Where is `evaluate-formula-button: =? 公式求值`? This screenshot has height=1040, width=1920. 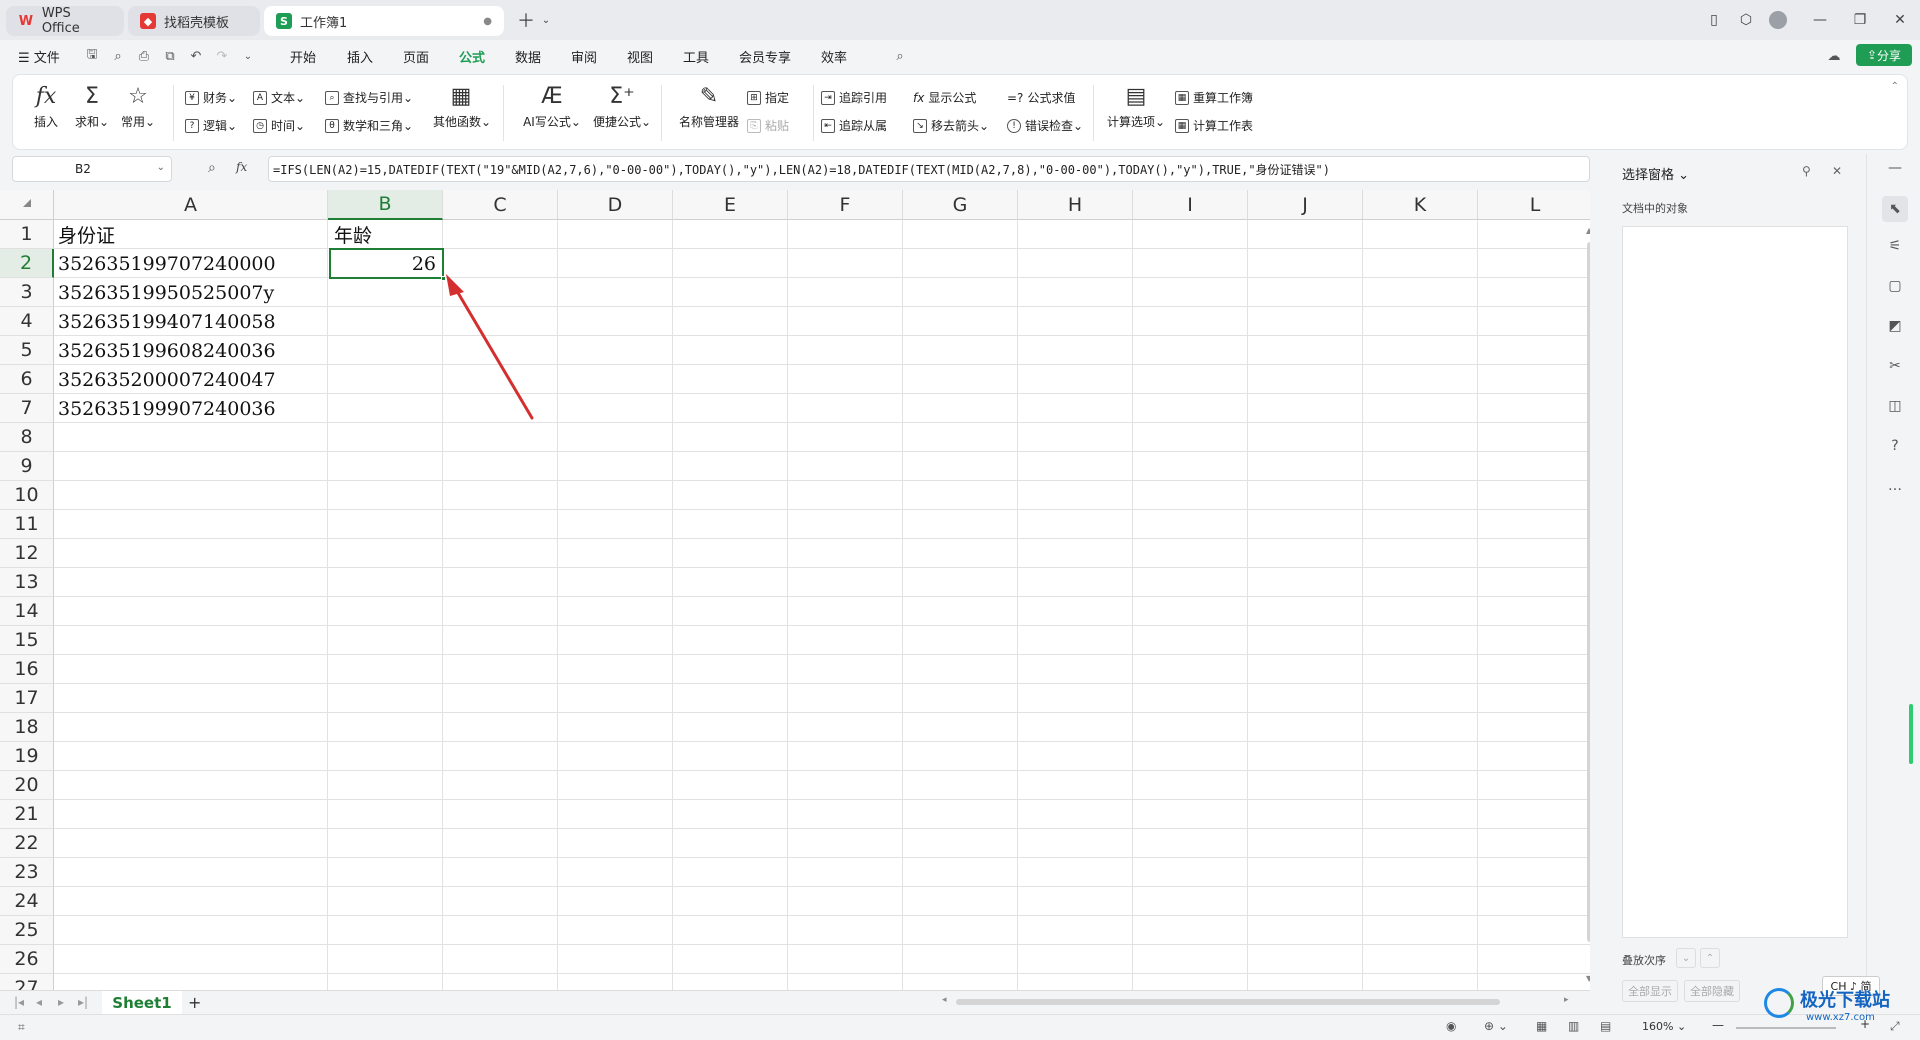 evaluate-formula-button: =? 公式求值 is located at coordinates (1041, 97).